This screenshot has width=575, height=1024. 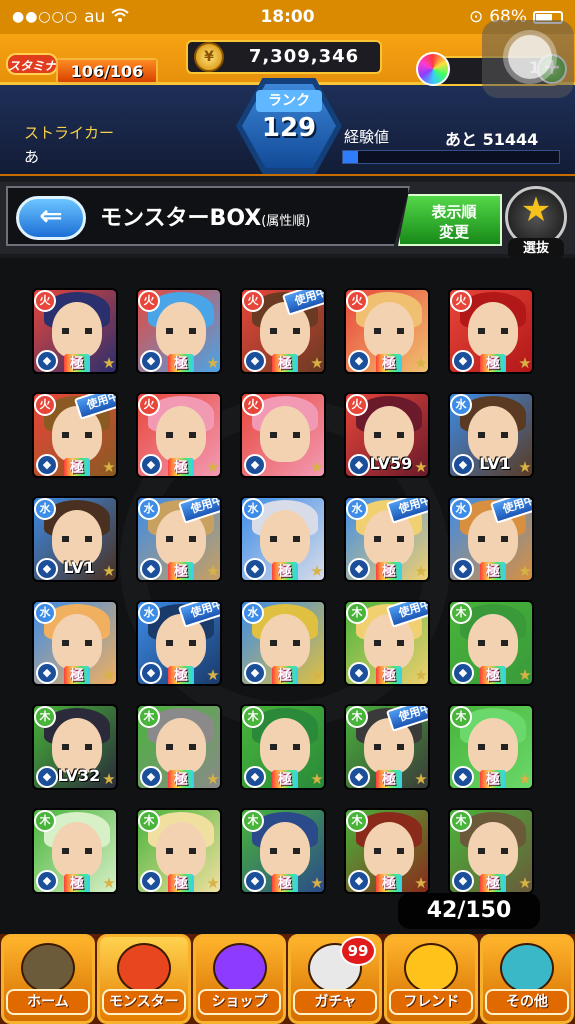 What do you see at coordinates (528, 59) in the screenshot?
I see `assistive-touch-button` at bounding box center [528, 59].